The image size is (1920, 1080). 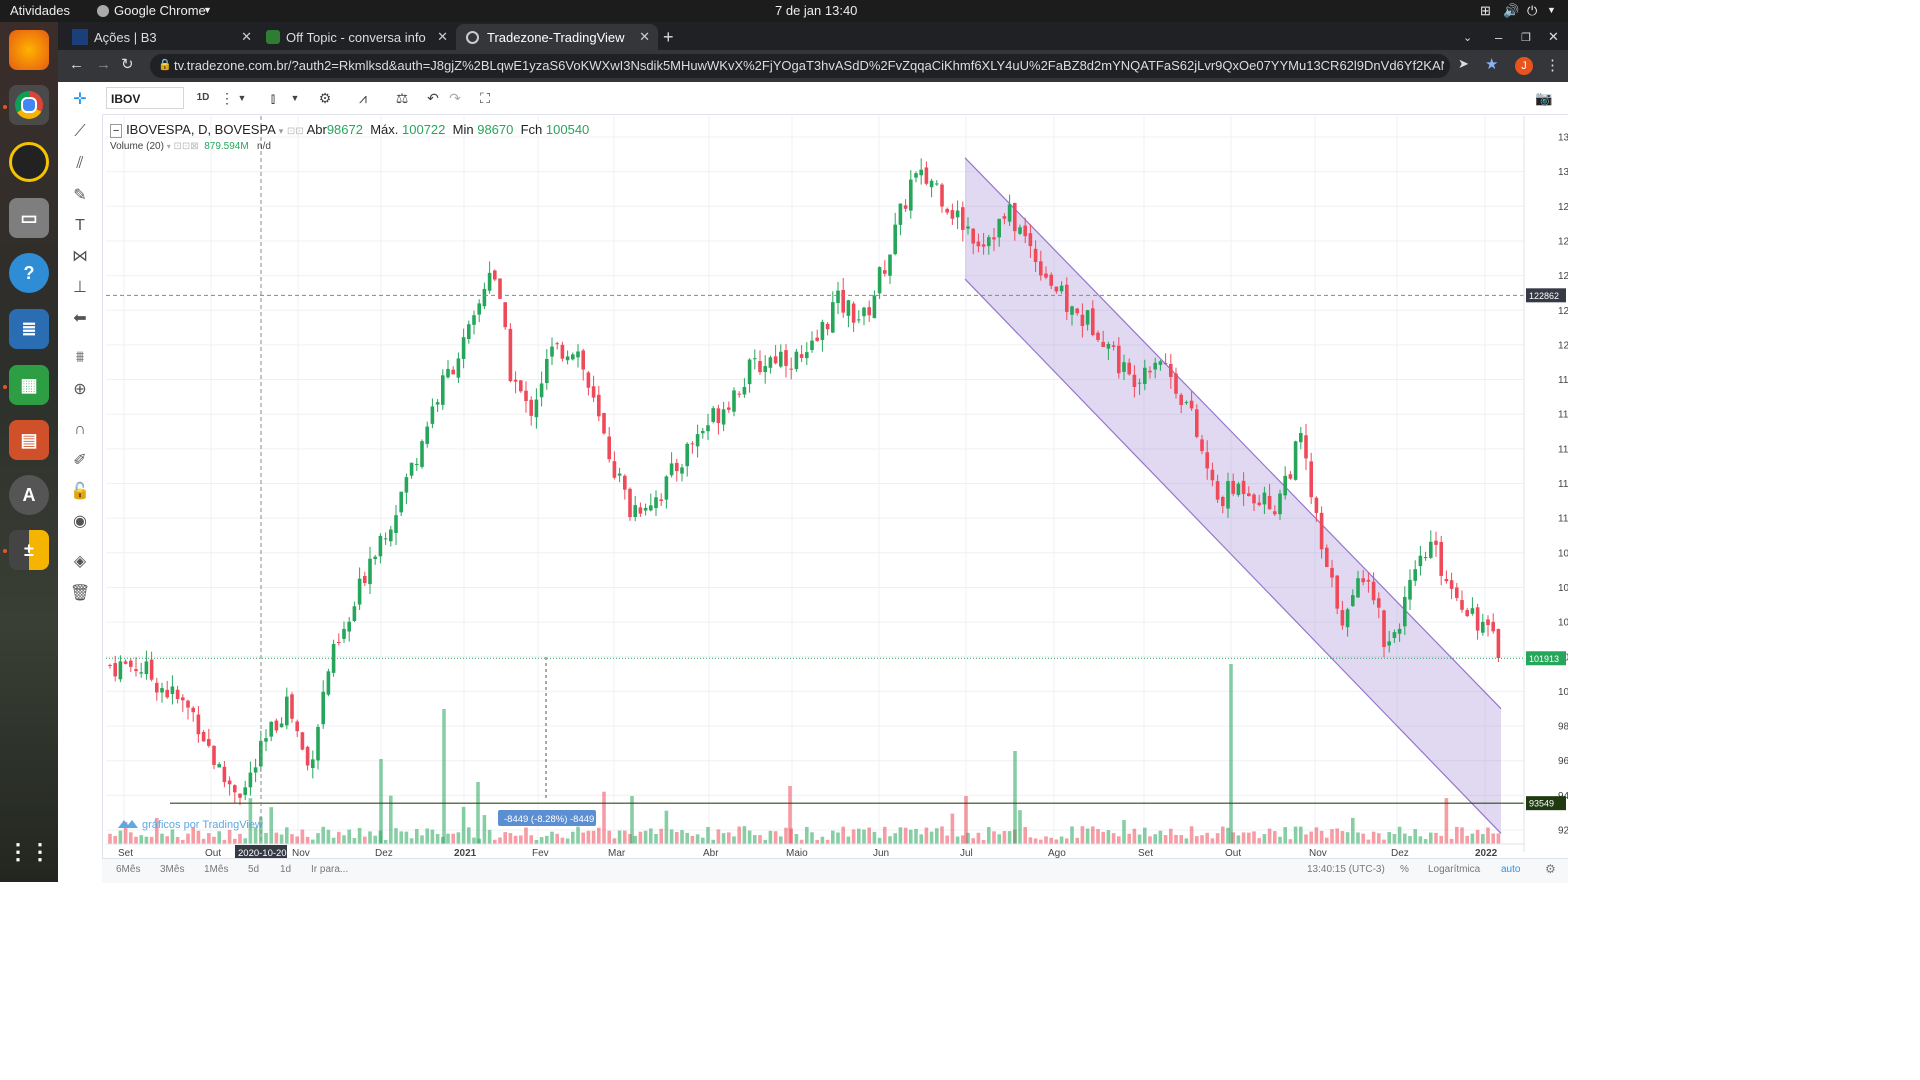 What do you see at coordinates (242, 98) in the screenshot?
I see `interval-chevron-icon: ▼` at bounding box center [242, 98].